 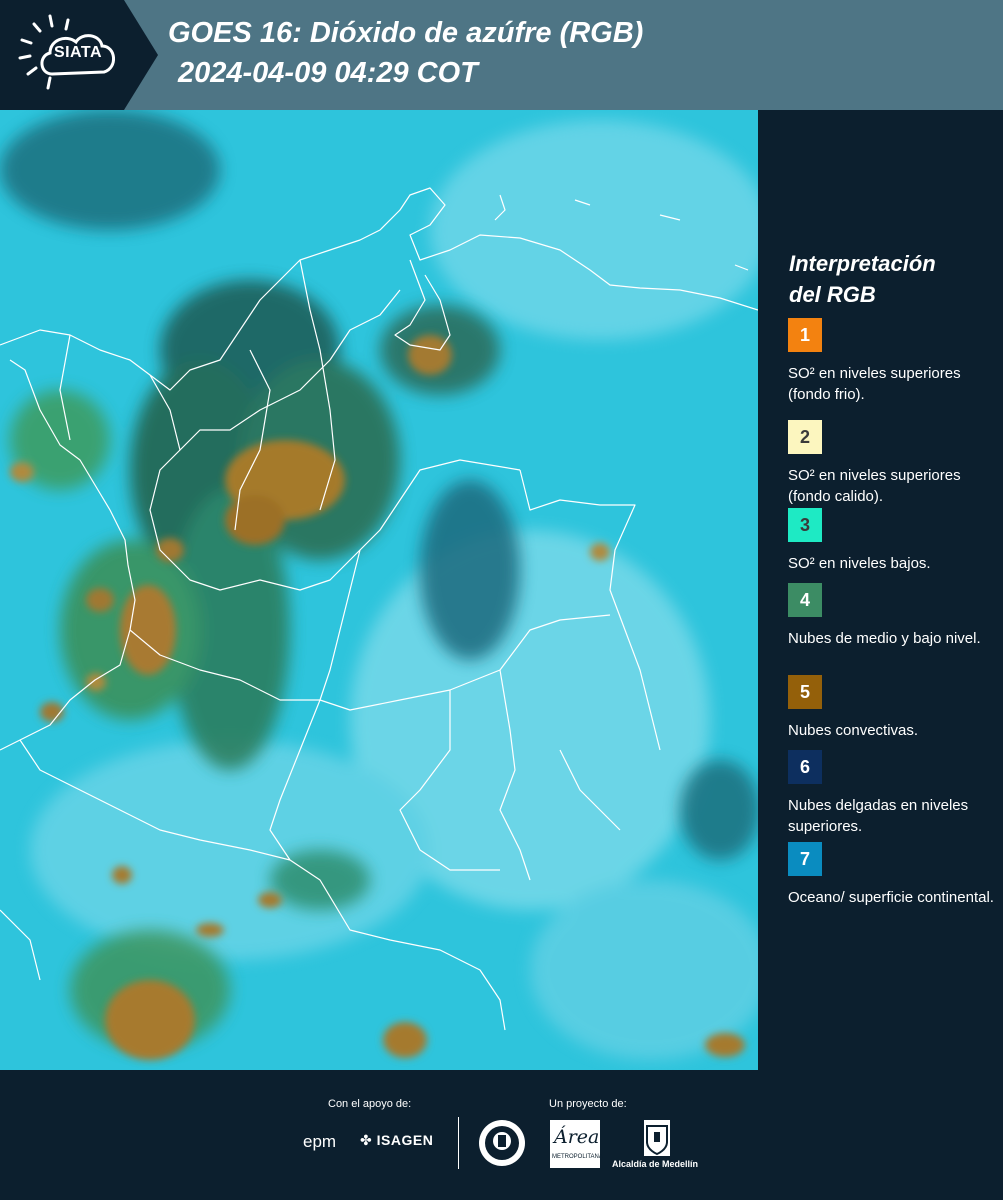 I want to click on project-label: Un proyecto de:, so click(x=588, y=1104).